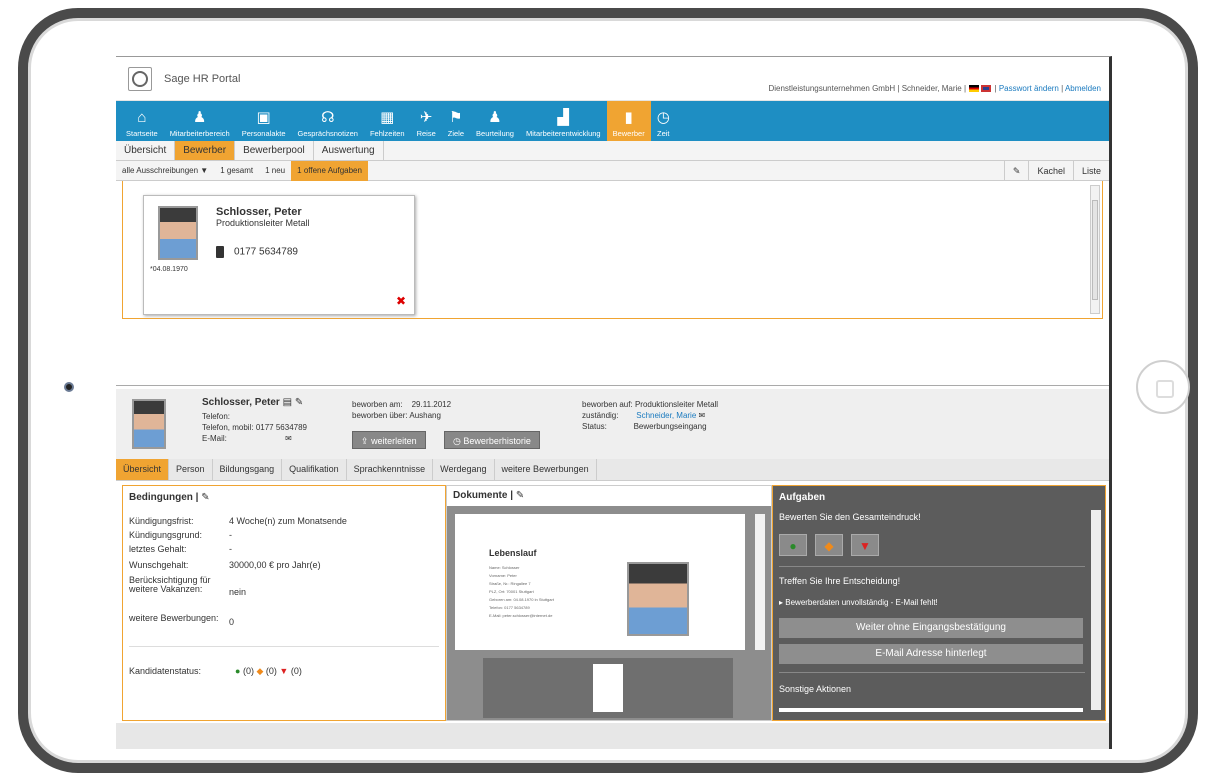  What do you see at coordinates (702, 415) in the screenshot?
I see `email-icon: ✉` at bounding box center [702, 415].